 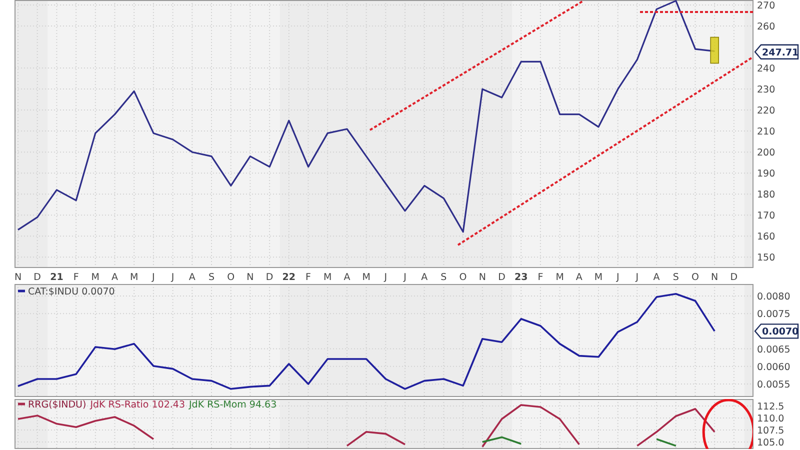 I want to click on axis-label: 160, so click(x=766, y=237).